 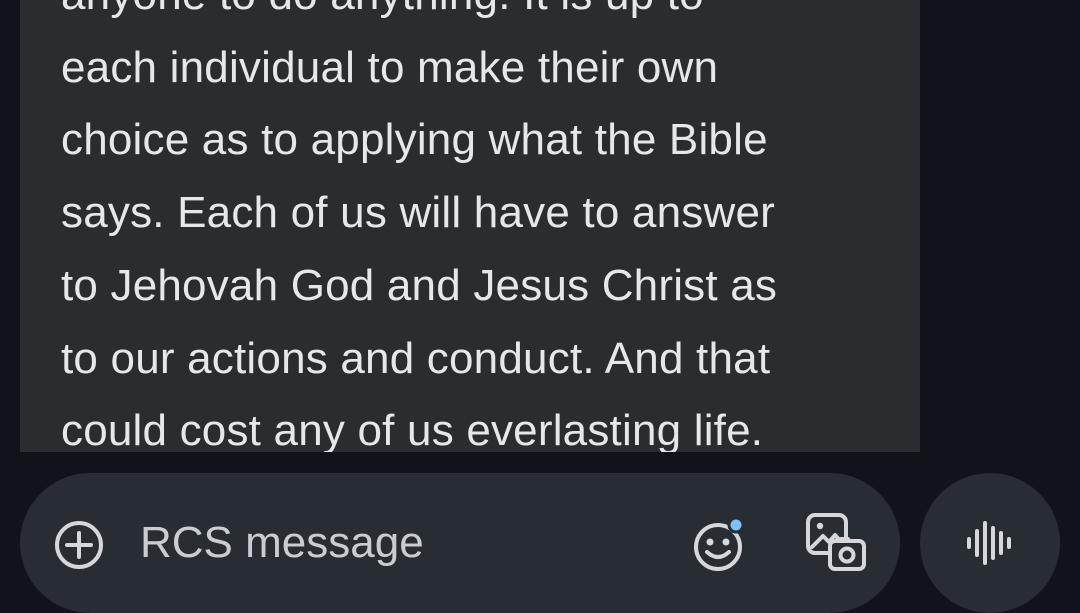 I want to click on gallery-button, so click(x=837, y=544).